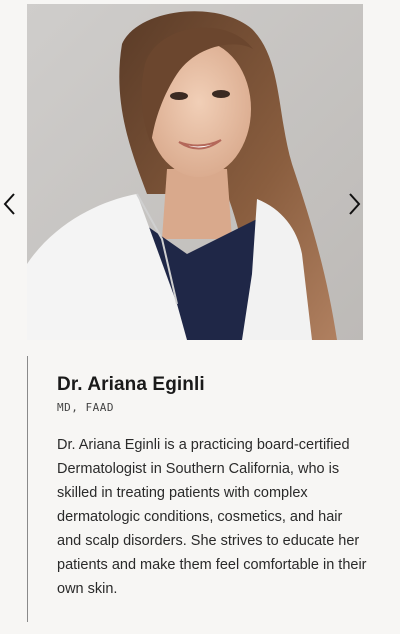  I want to click on carousel-next-button, so click(355, 204).